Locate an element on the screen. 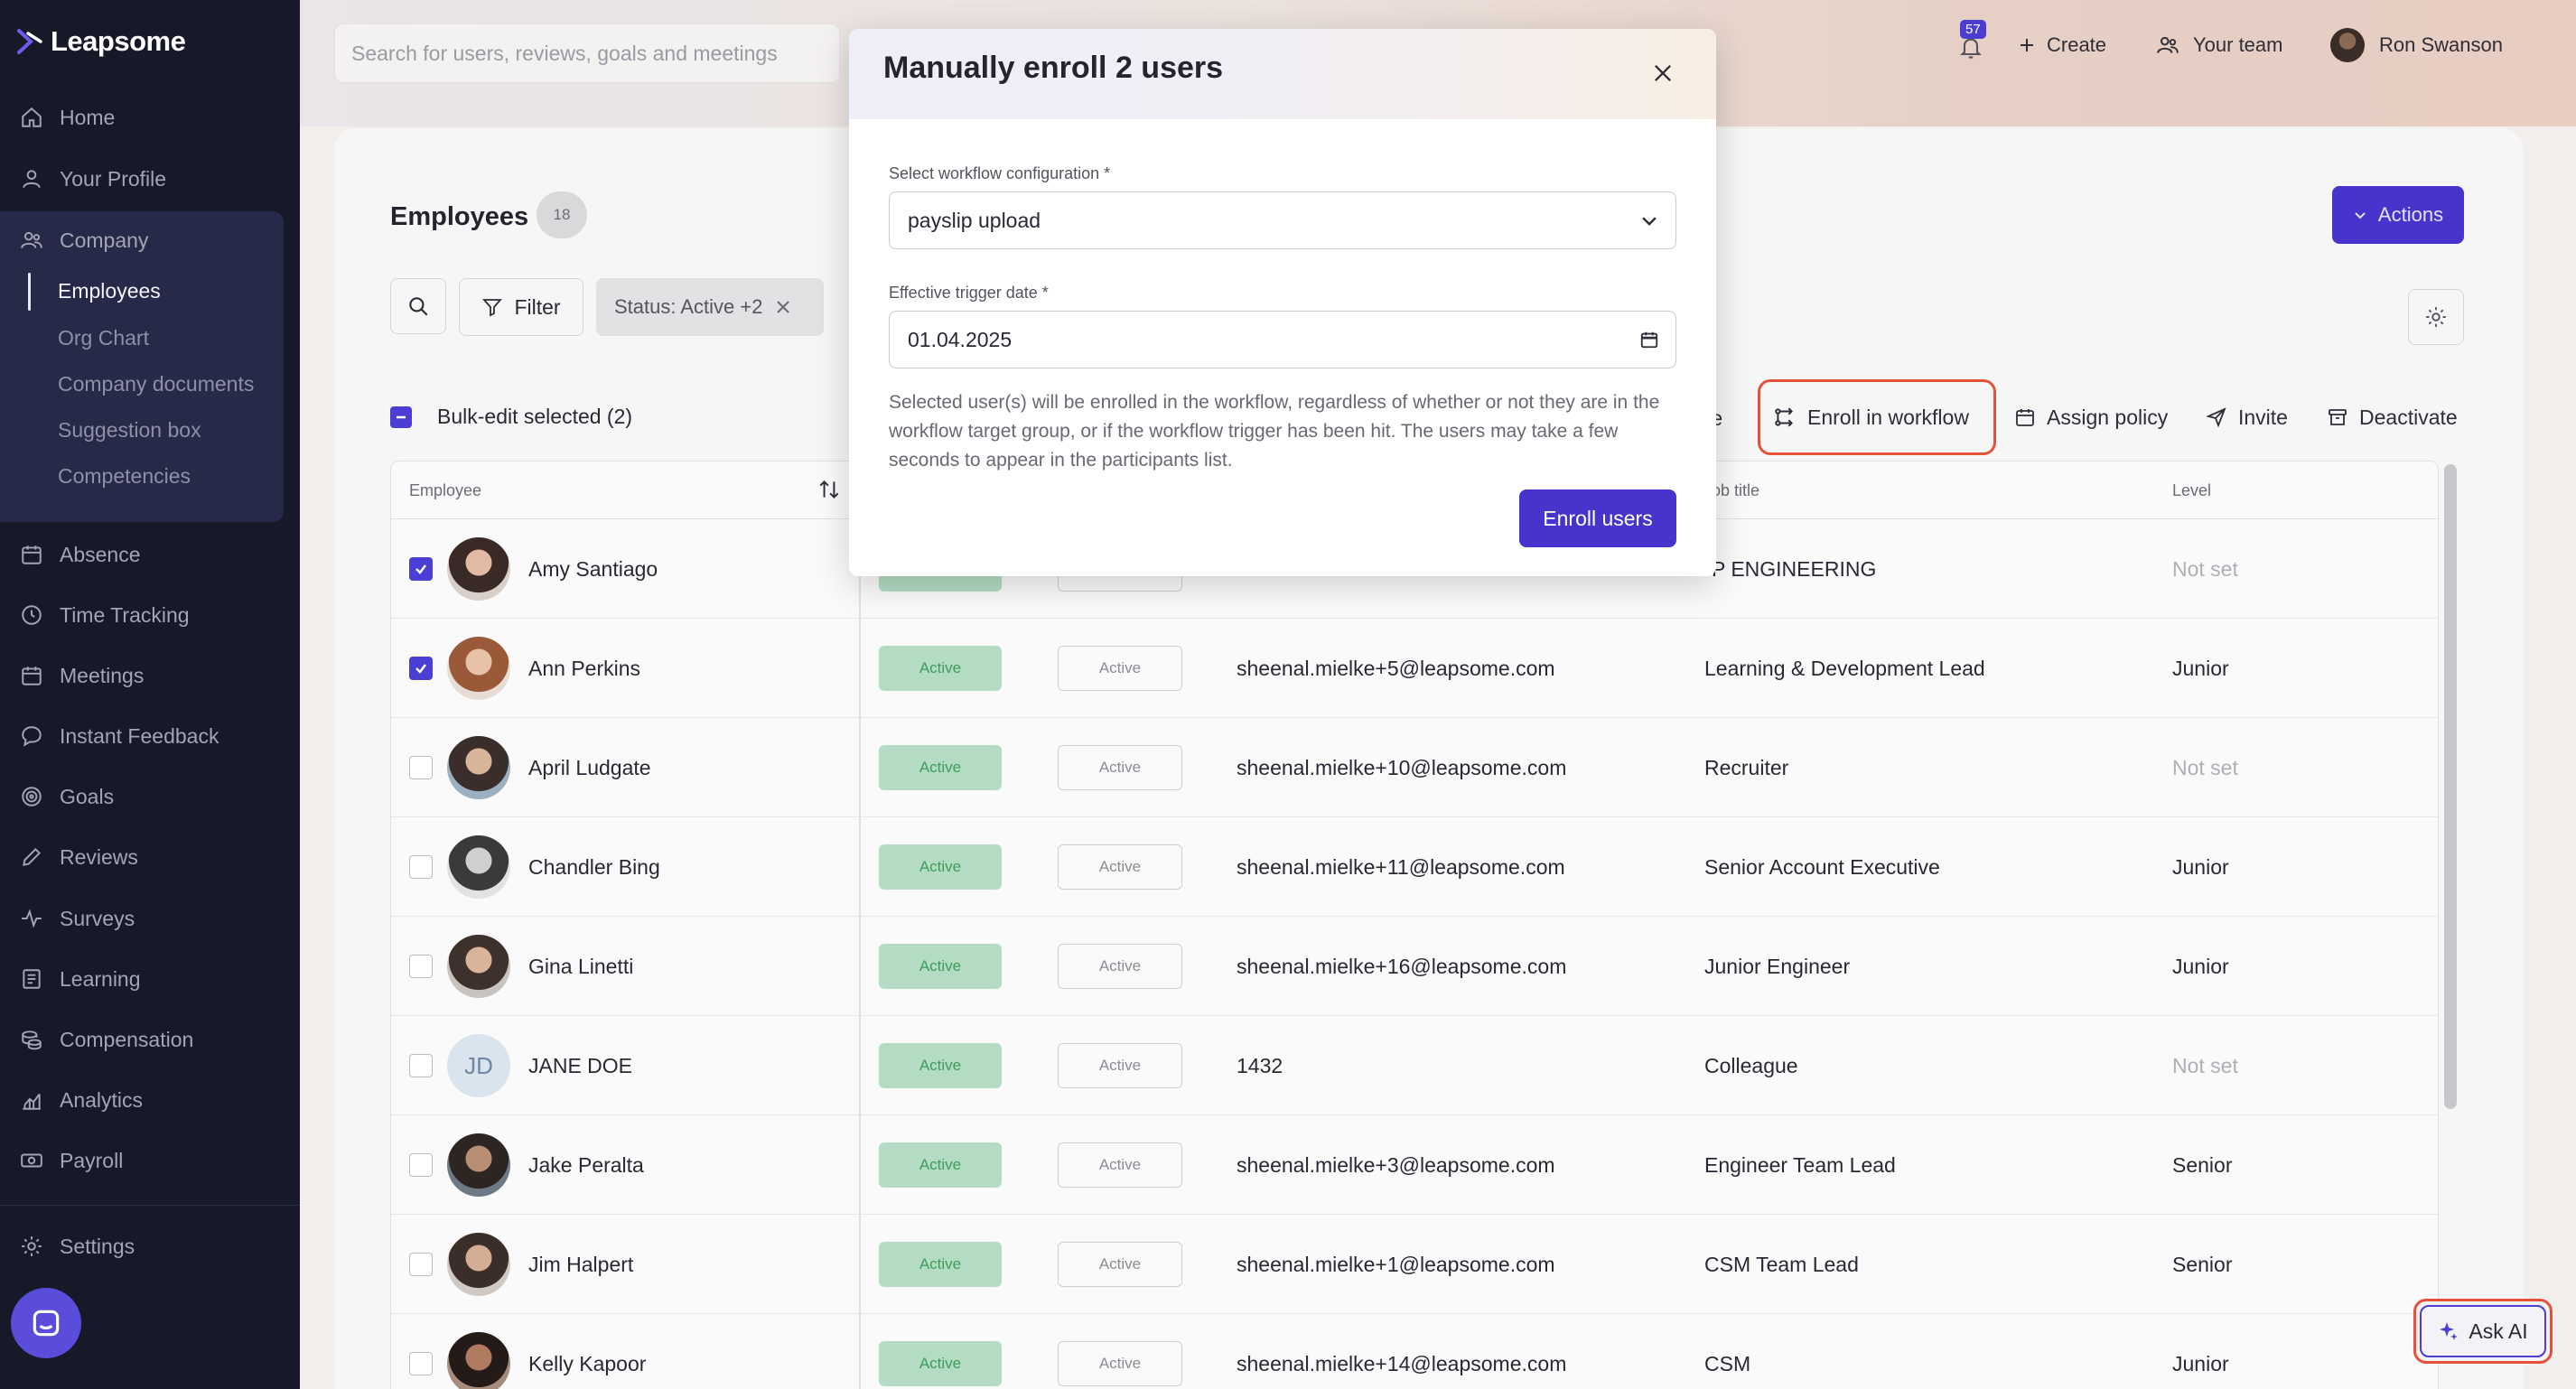  calendar-icon is located at coordinates (1649, 340).